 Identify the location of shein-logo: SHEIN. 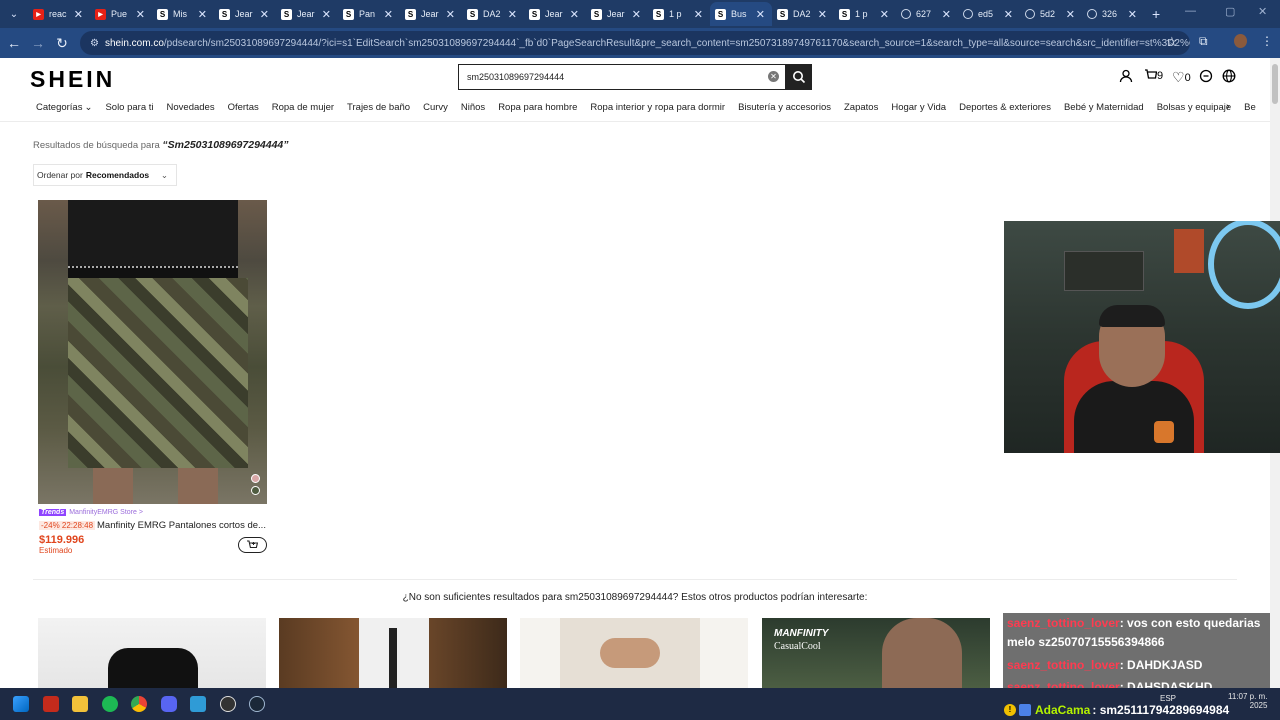
(72, 79).